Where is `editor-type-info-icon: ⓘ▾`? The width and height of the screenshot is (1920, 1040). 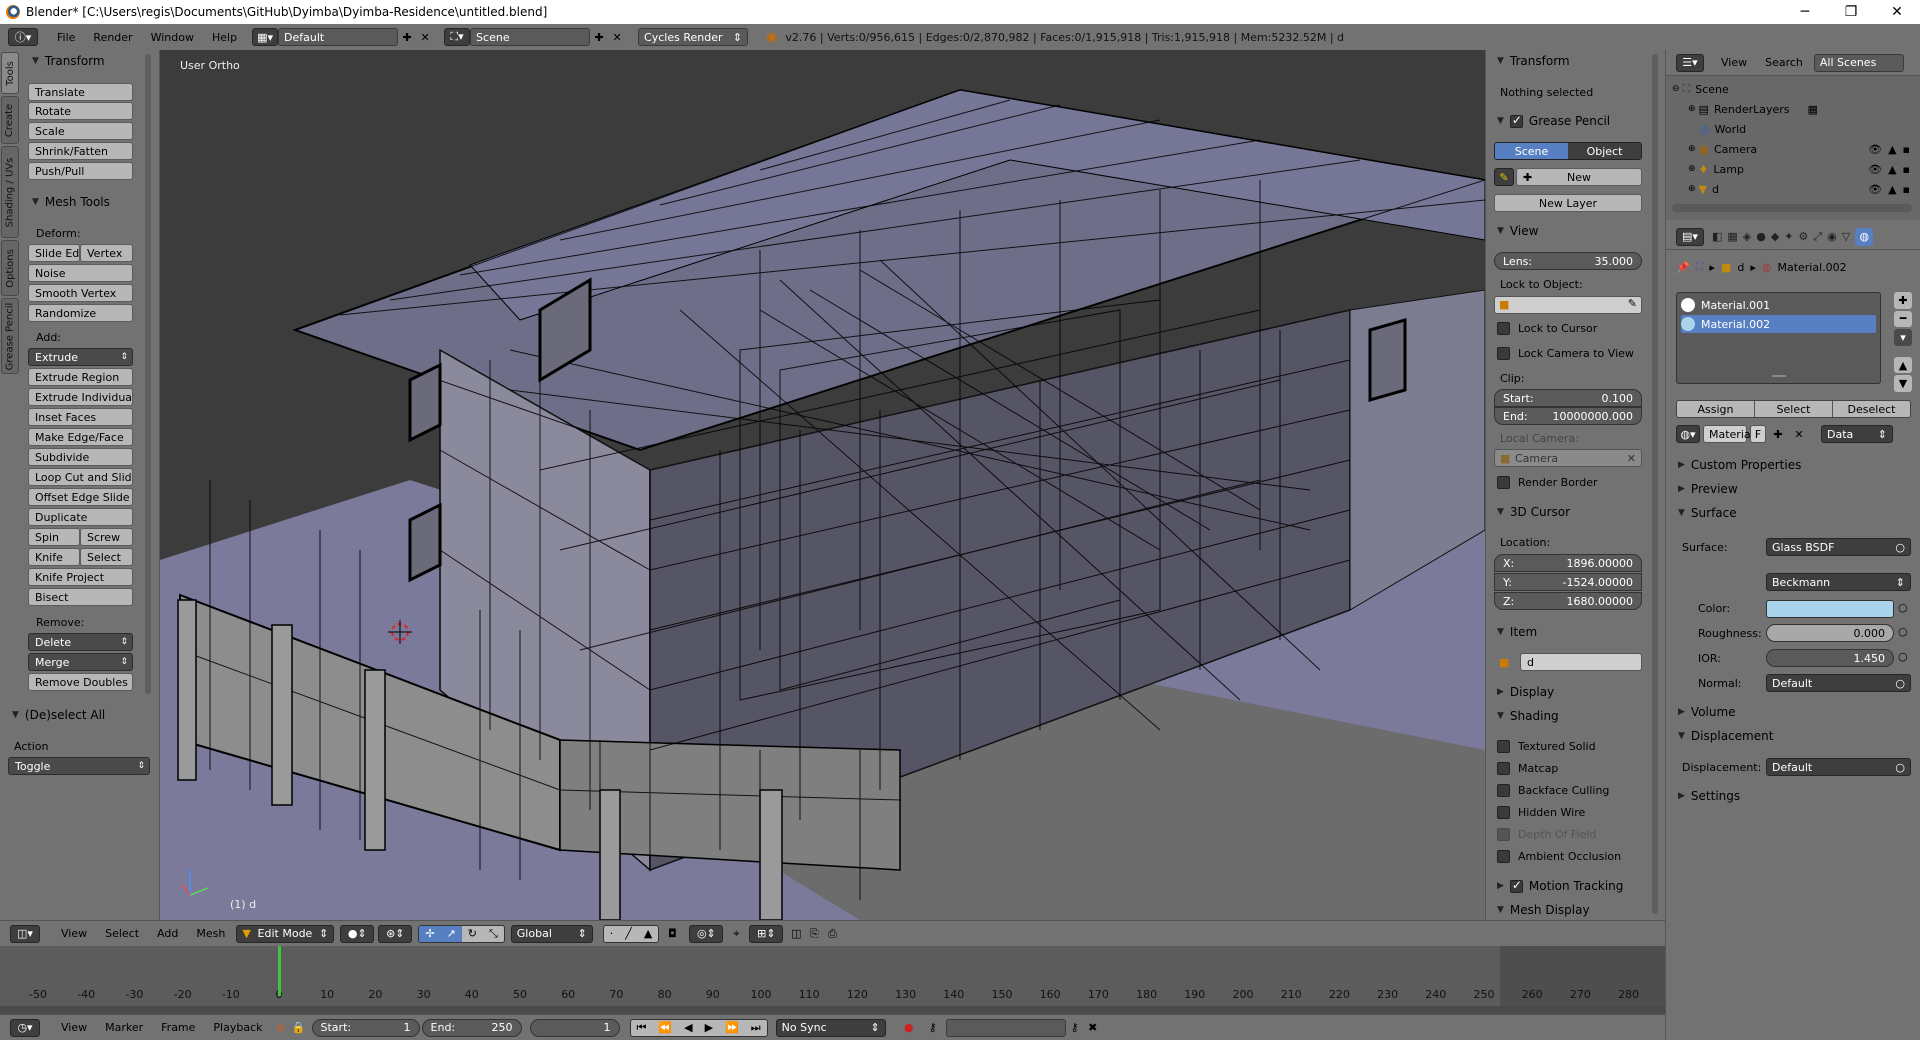 editor-type-info-icon: ⓘ▾ is located at coordinates (23, 37).